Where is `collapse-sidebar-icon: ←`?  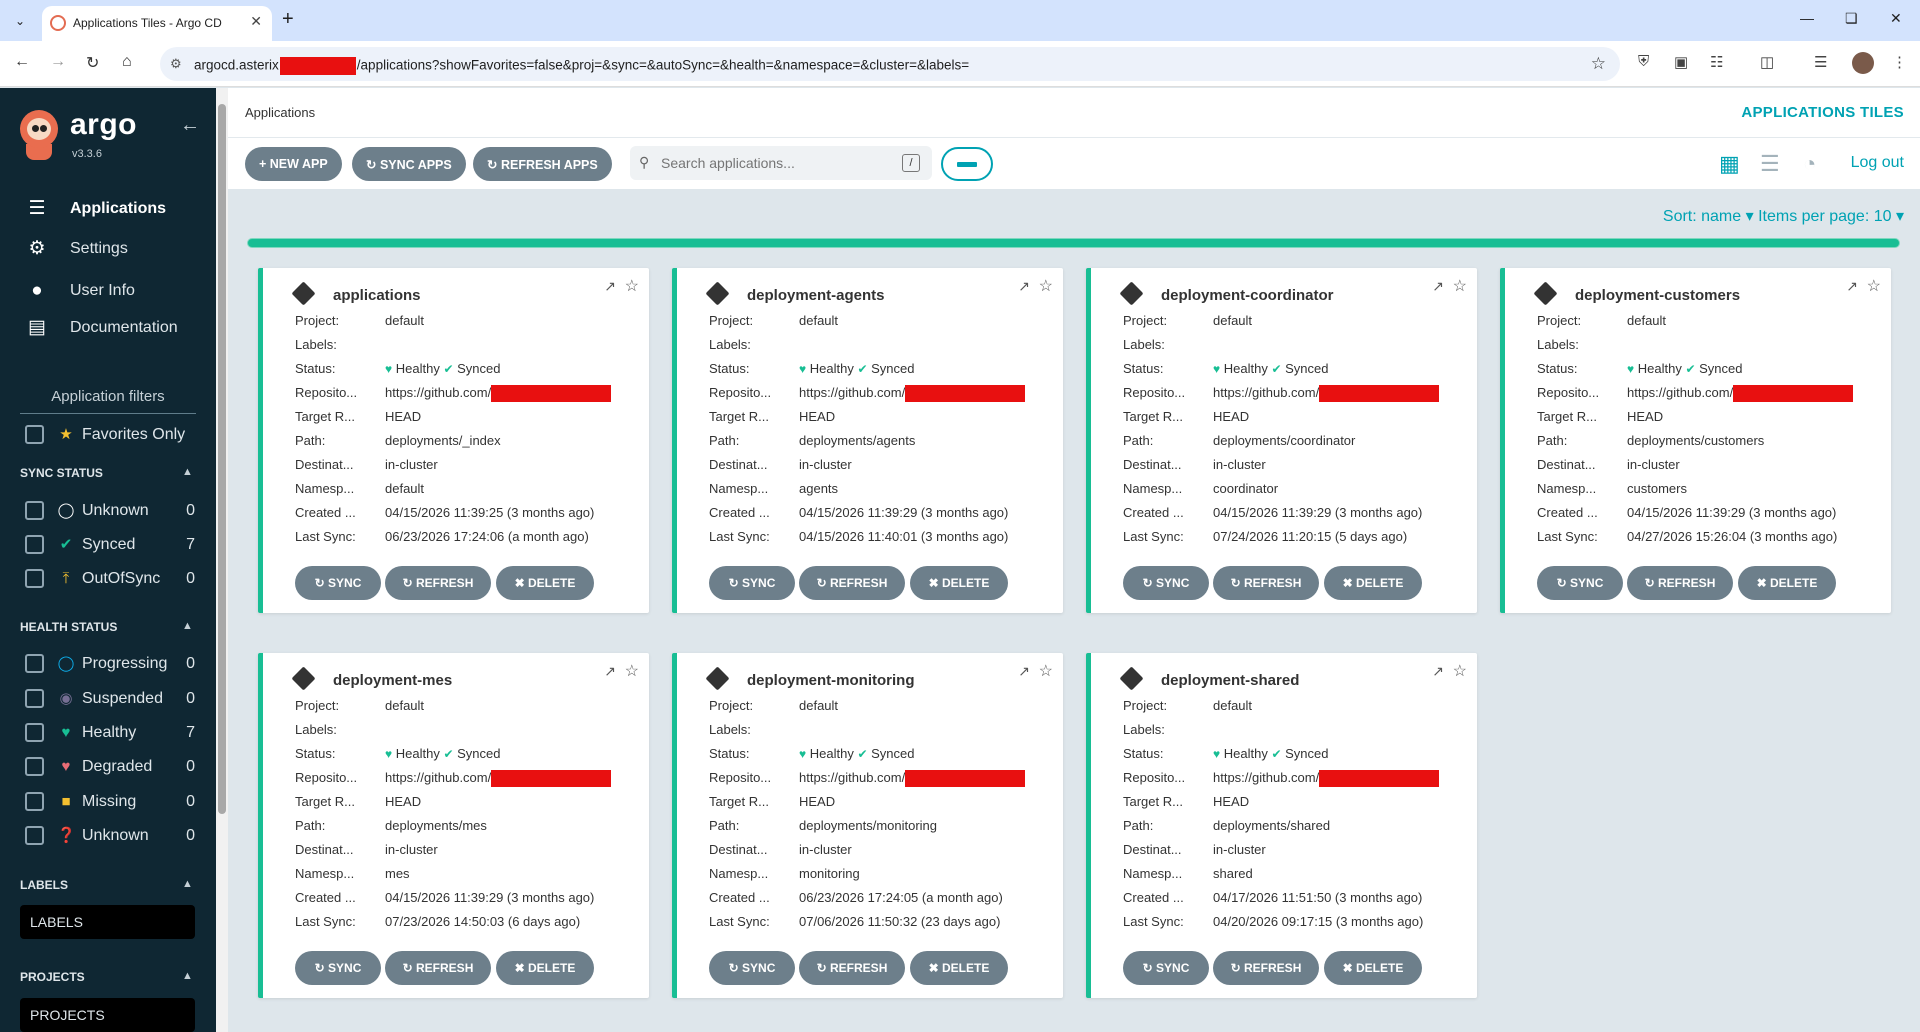 collapse-sidebar-icon: ← is located at coordinates (190, 125).